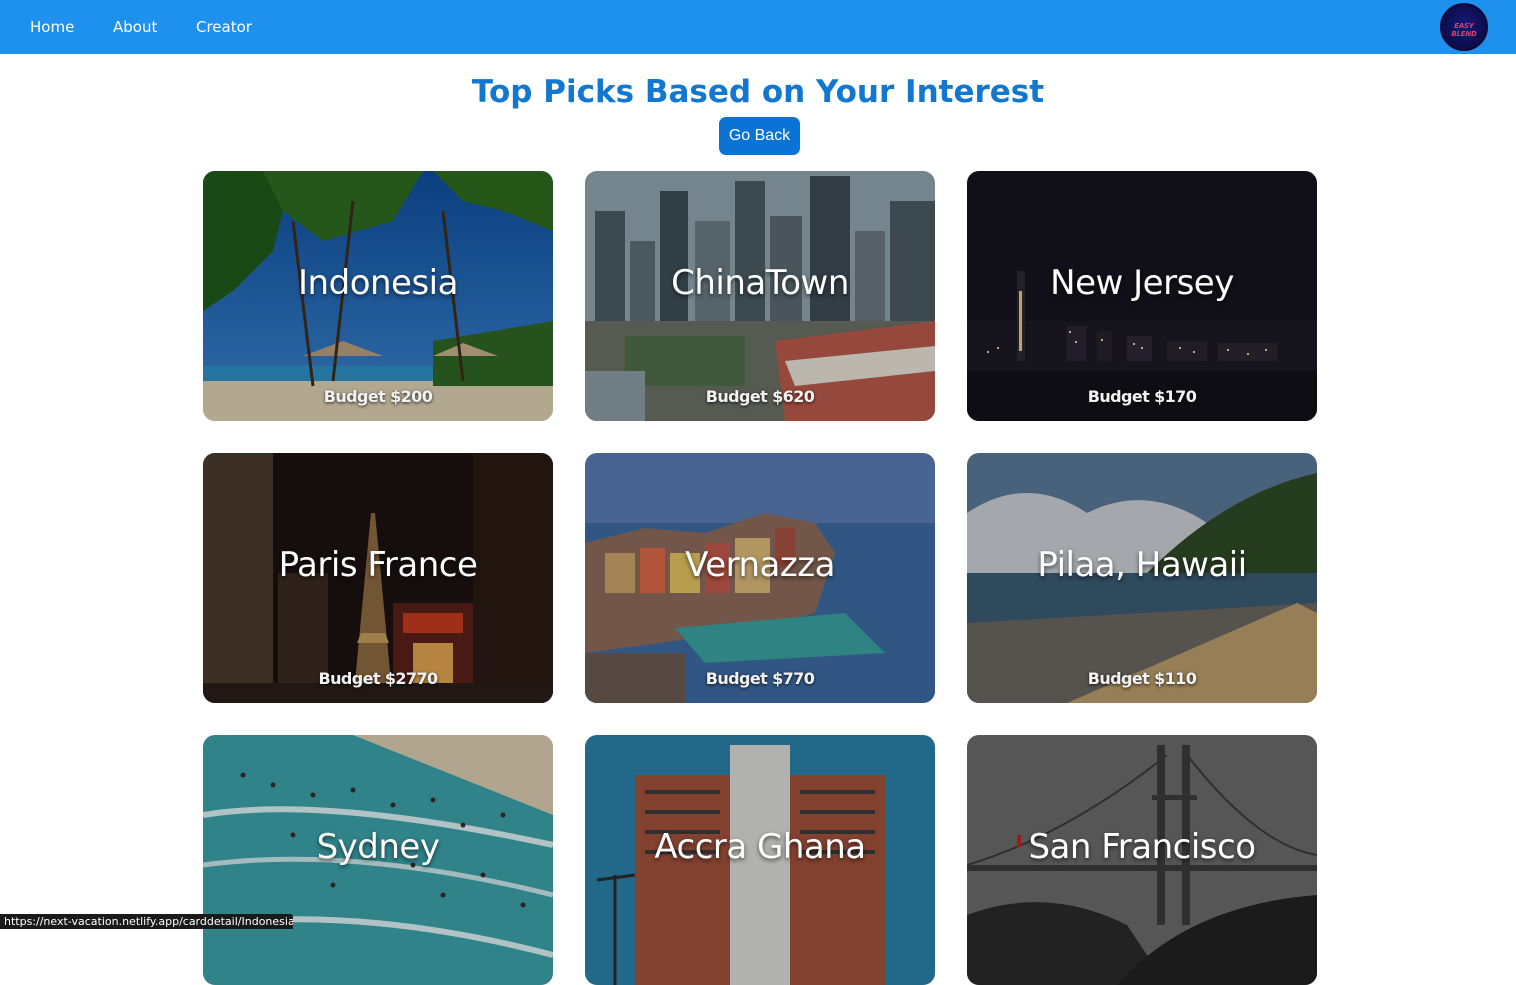 This screenshot has width=1516, height=985. What do you see at coordinates (1142, 678) in the screenshot?
I see `destination-budget: Budget $110` at bounding box center [1142, 678].